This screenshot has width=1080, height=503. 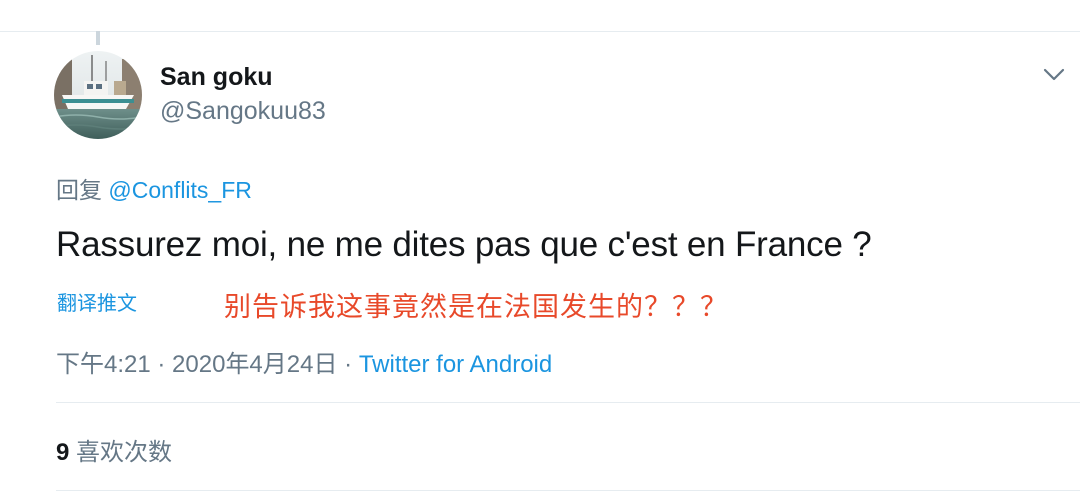 I want to click on likes-stat: 9 喜欢次数, so click(x=114, y=449).